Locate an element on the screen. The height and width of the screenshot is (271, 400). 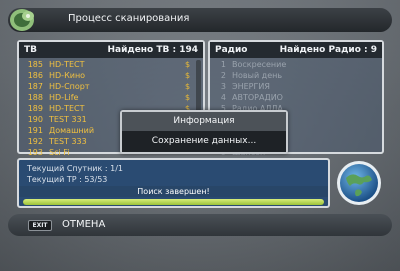
tv-channel-number: 193 is located at coordinates (35, 152).